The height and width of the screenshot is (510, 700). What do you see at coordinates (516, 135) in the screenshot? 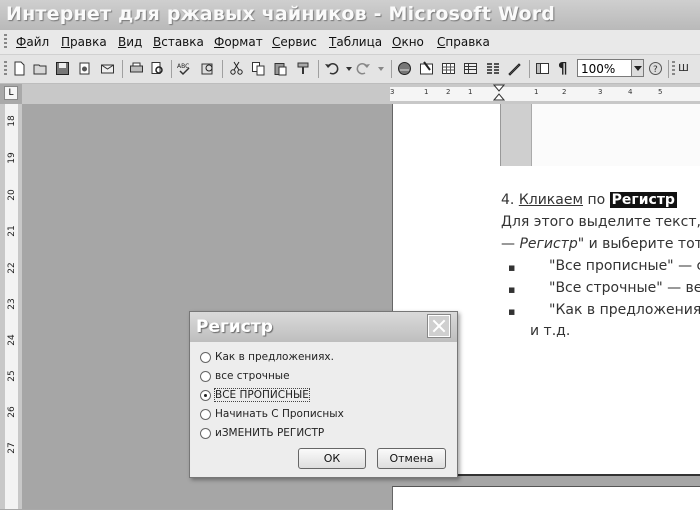
I see `embedded-ruler` at bounding box center [516, 135].